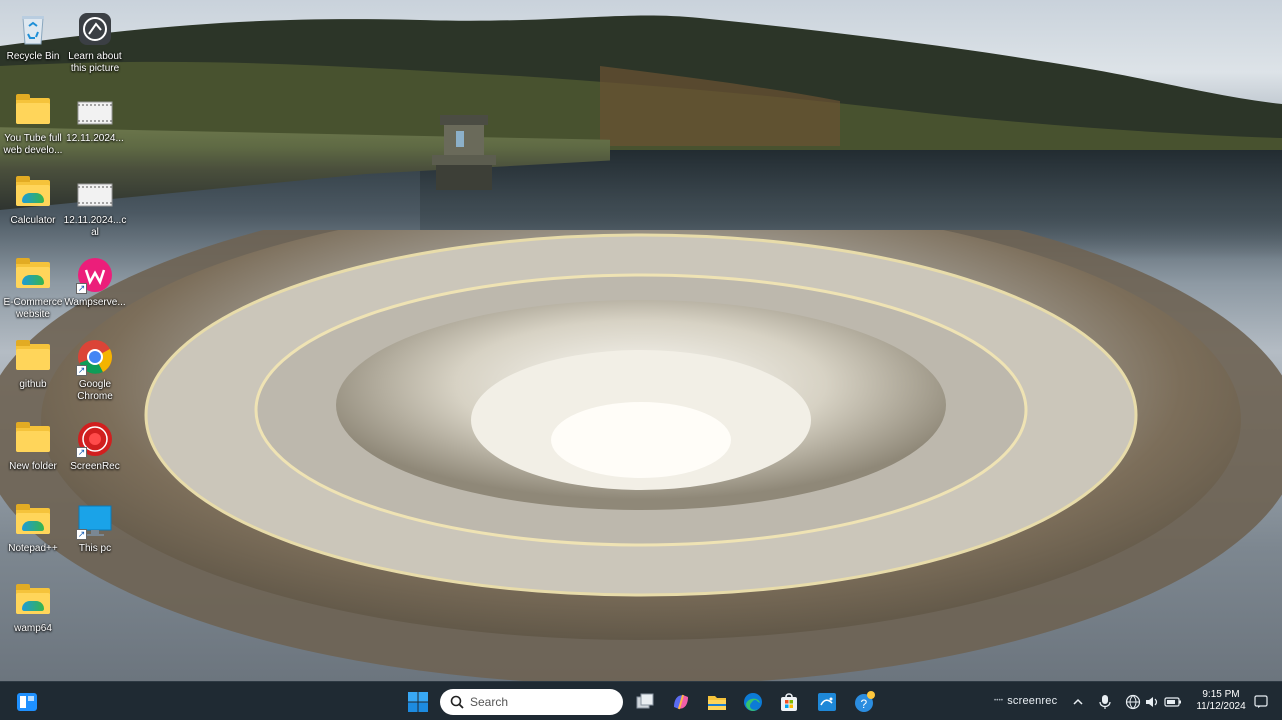 The image size is (1282, 720). What do you see at coordinates (999, 701) in the screenshot?
I see `screenrec-dots-icon: ••••` at bounding box center [999, 701].